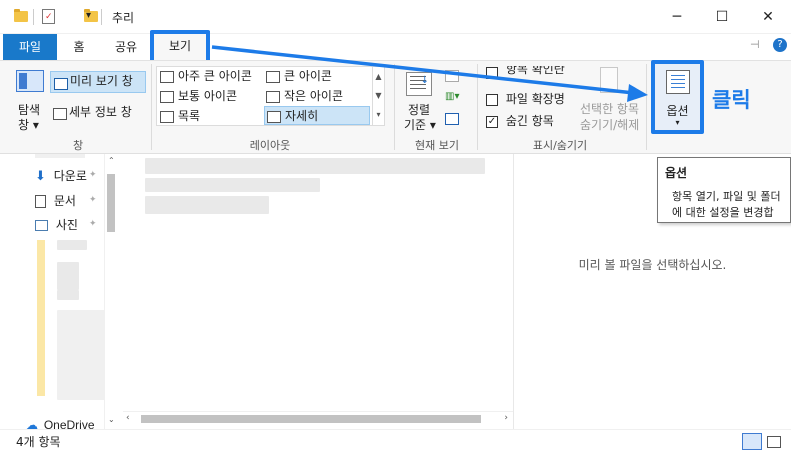  What do you see at coordinates (723, 212) in the screenshot?
I see `tooltip-line-2: 에 대한 설정을 변경합` at bounding box center [723, 212].